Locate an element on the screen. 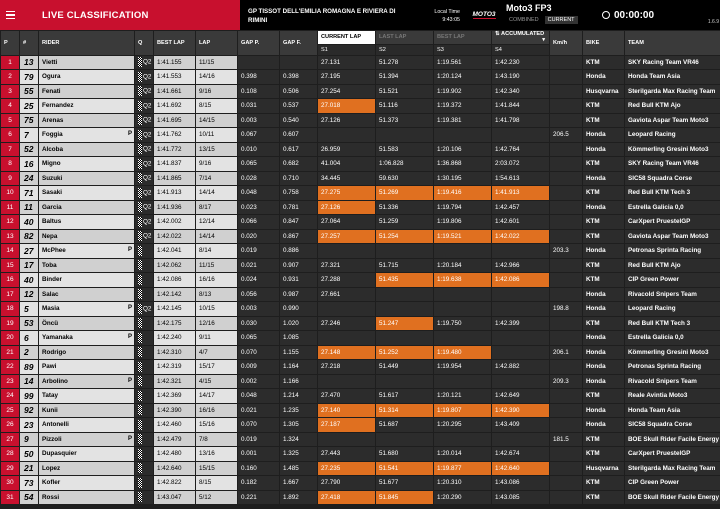 The width and height of the screenshot is (720, 509). rider-name-cell: Tatay is located at coordinates (86, 396).